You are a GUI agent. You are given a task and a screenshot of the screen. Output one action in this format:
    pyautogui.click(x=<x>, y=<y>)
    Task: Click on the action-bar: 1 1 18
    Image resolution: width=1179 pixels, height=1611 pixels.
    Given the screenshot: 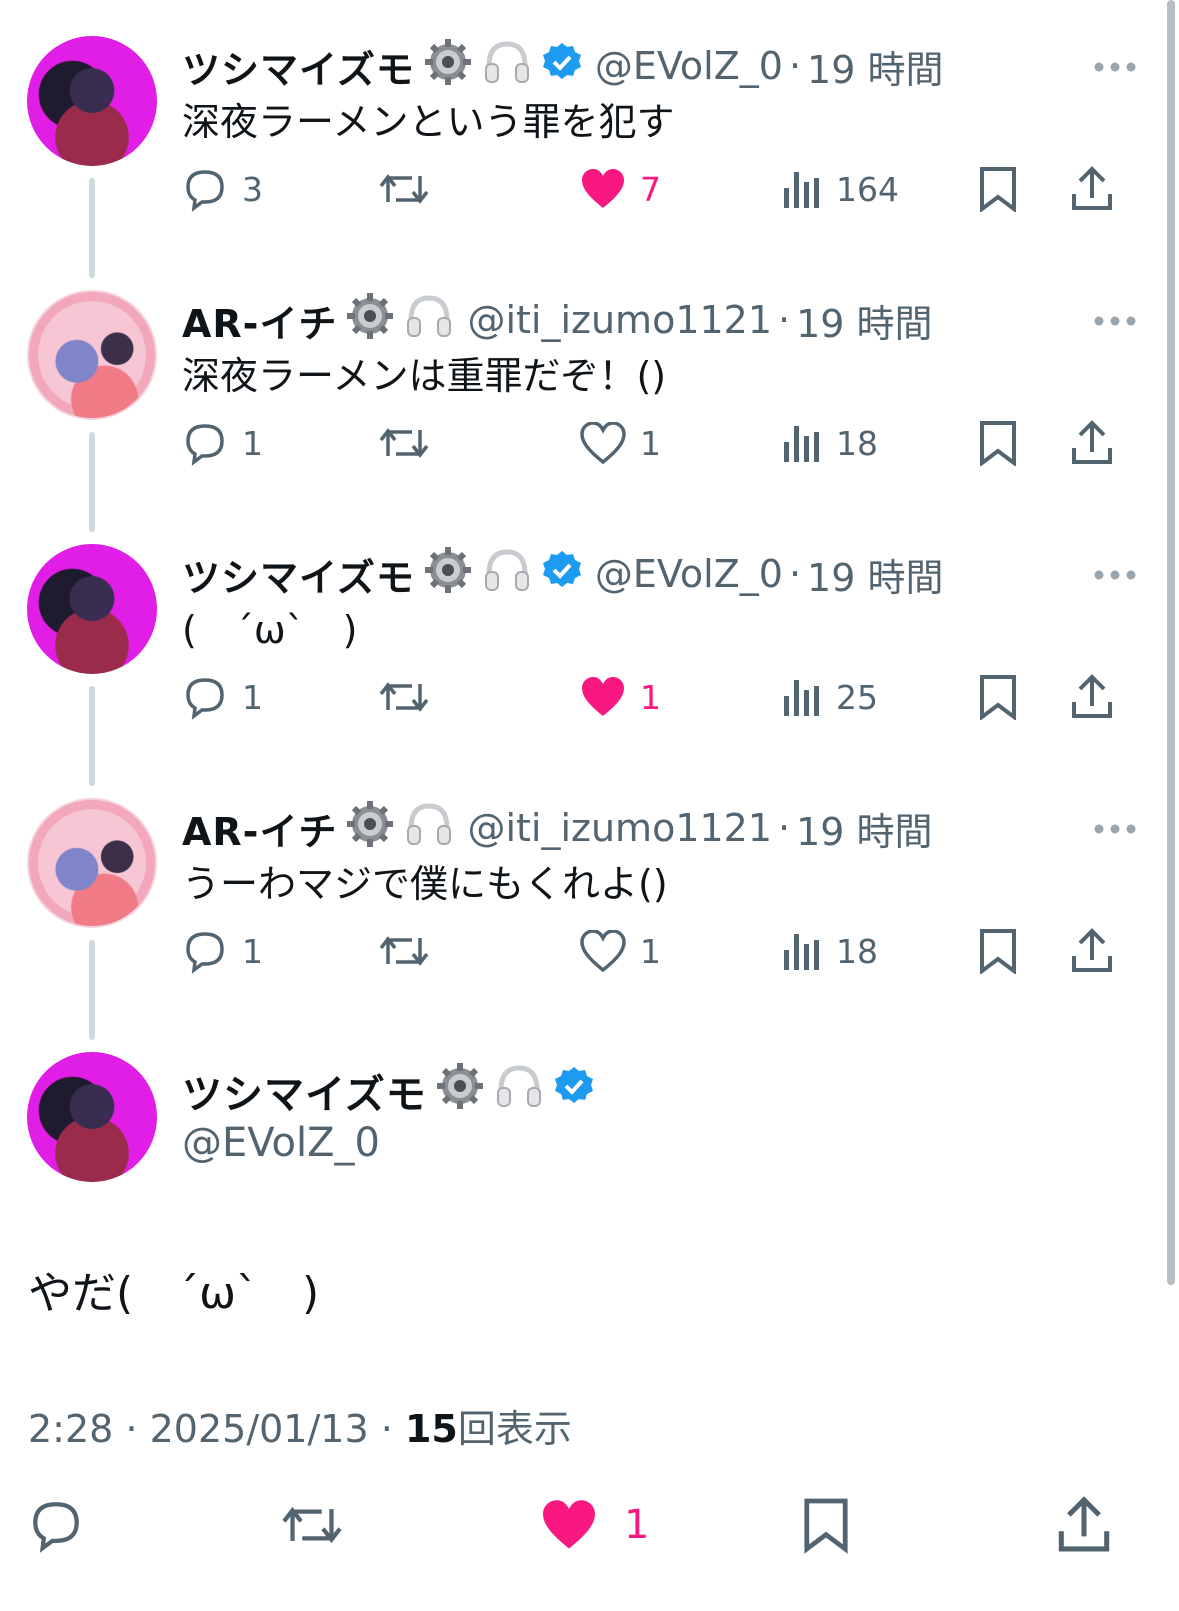 What is the action you would take?
    pyautogui.click(x=657, y=443)
    